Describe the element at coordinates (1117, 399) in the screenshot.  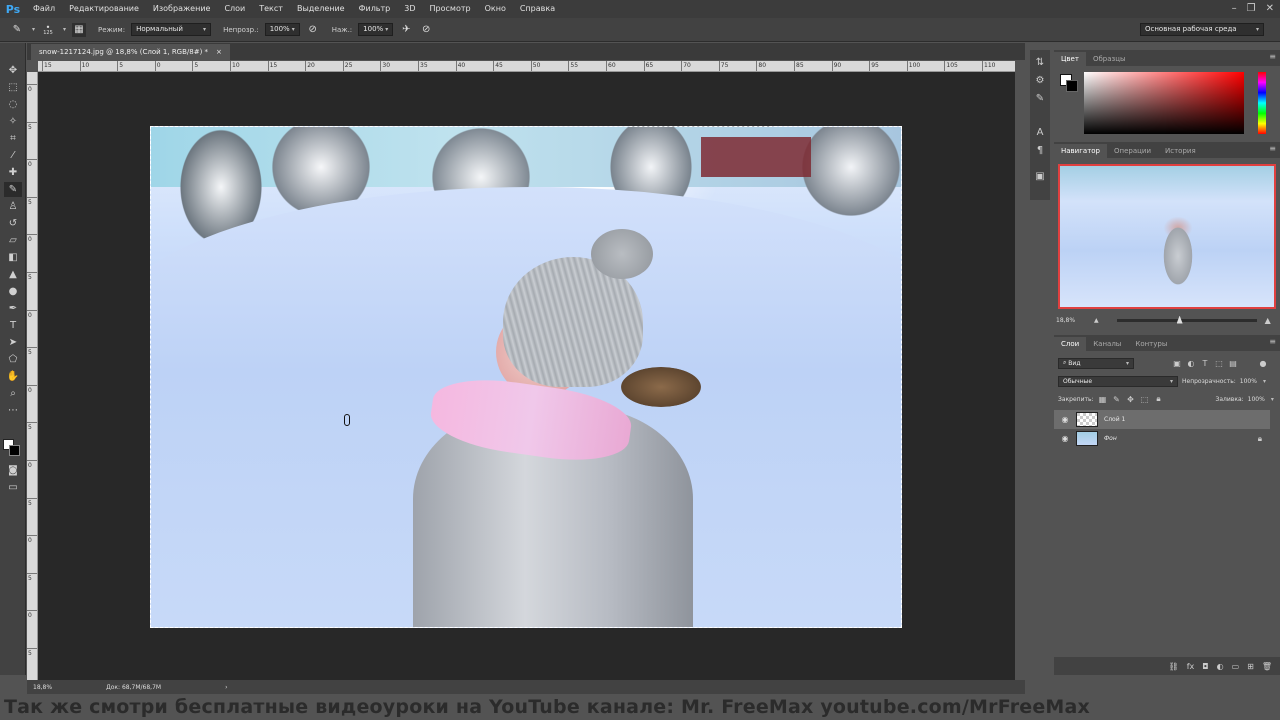
I see `lock-image-icon: ✎` at that location.